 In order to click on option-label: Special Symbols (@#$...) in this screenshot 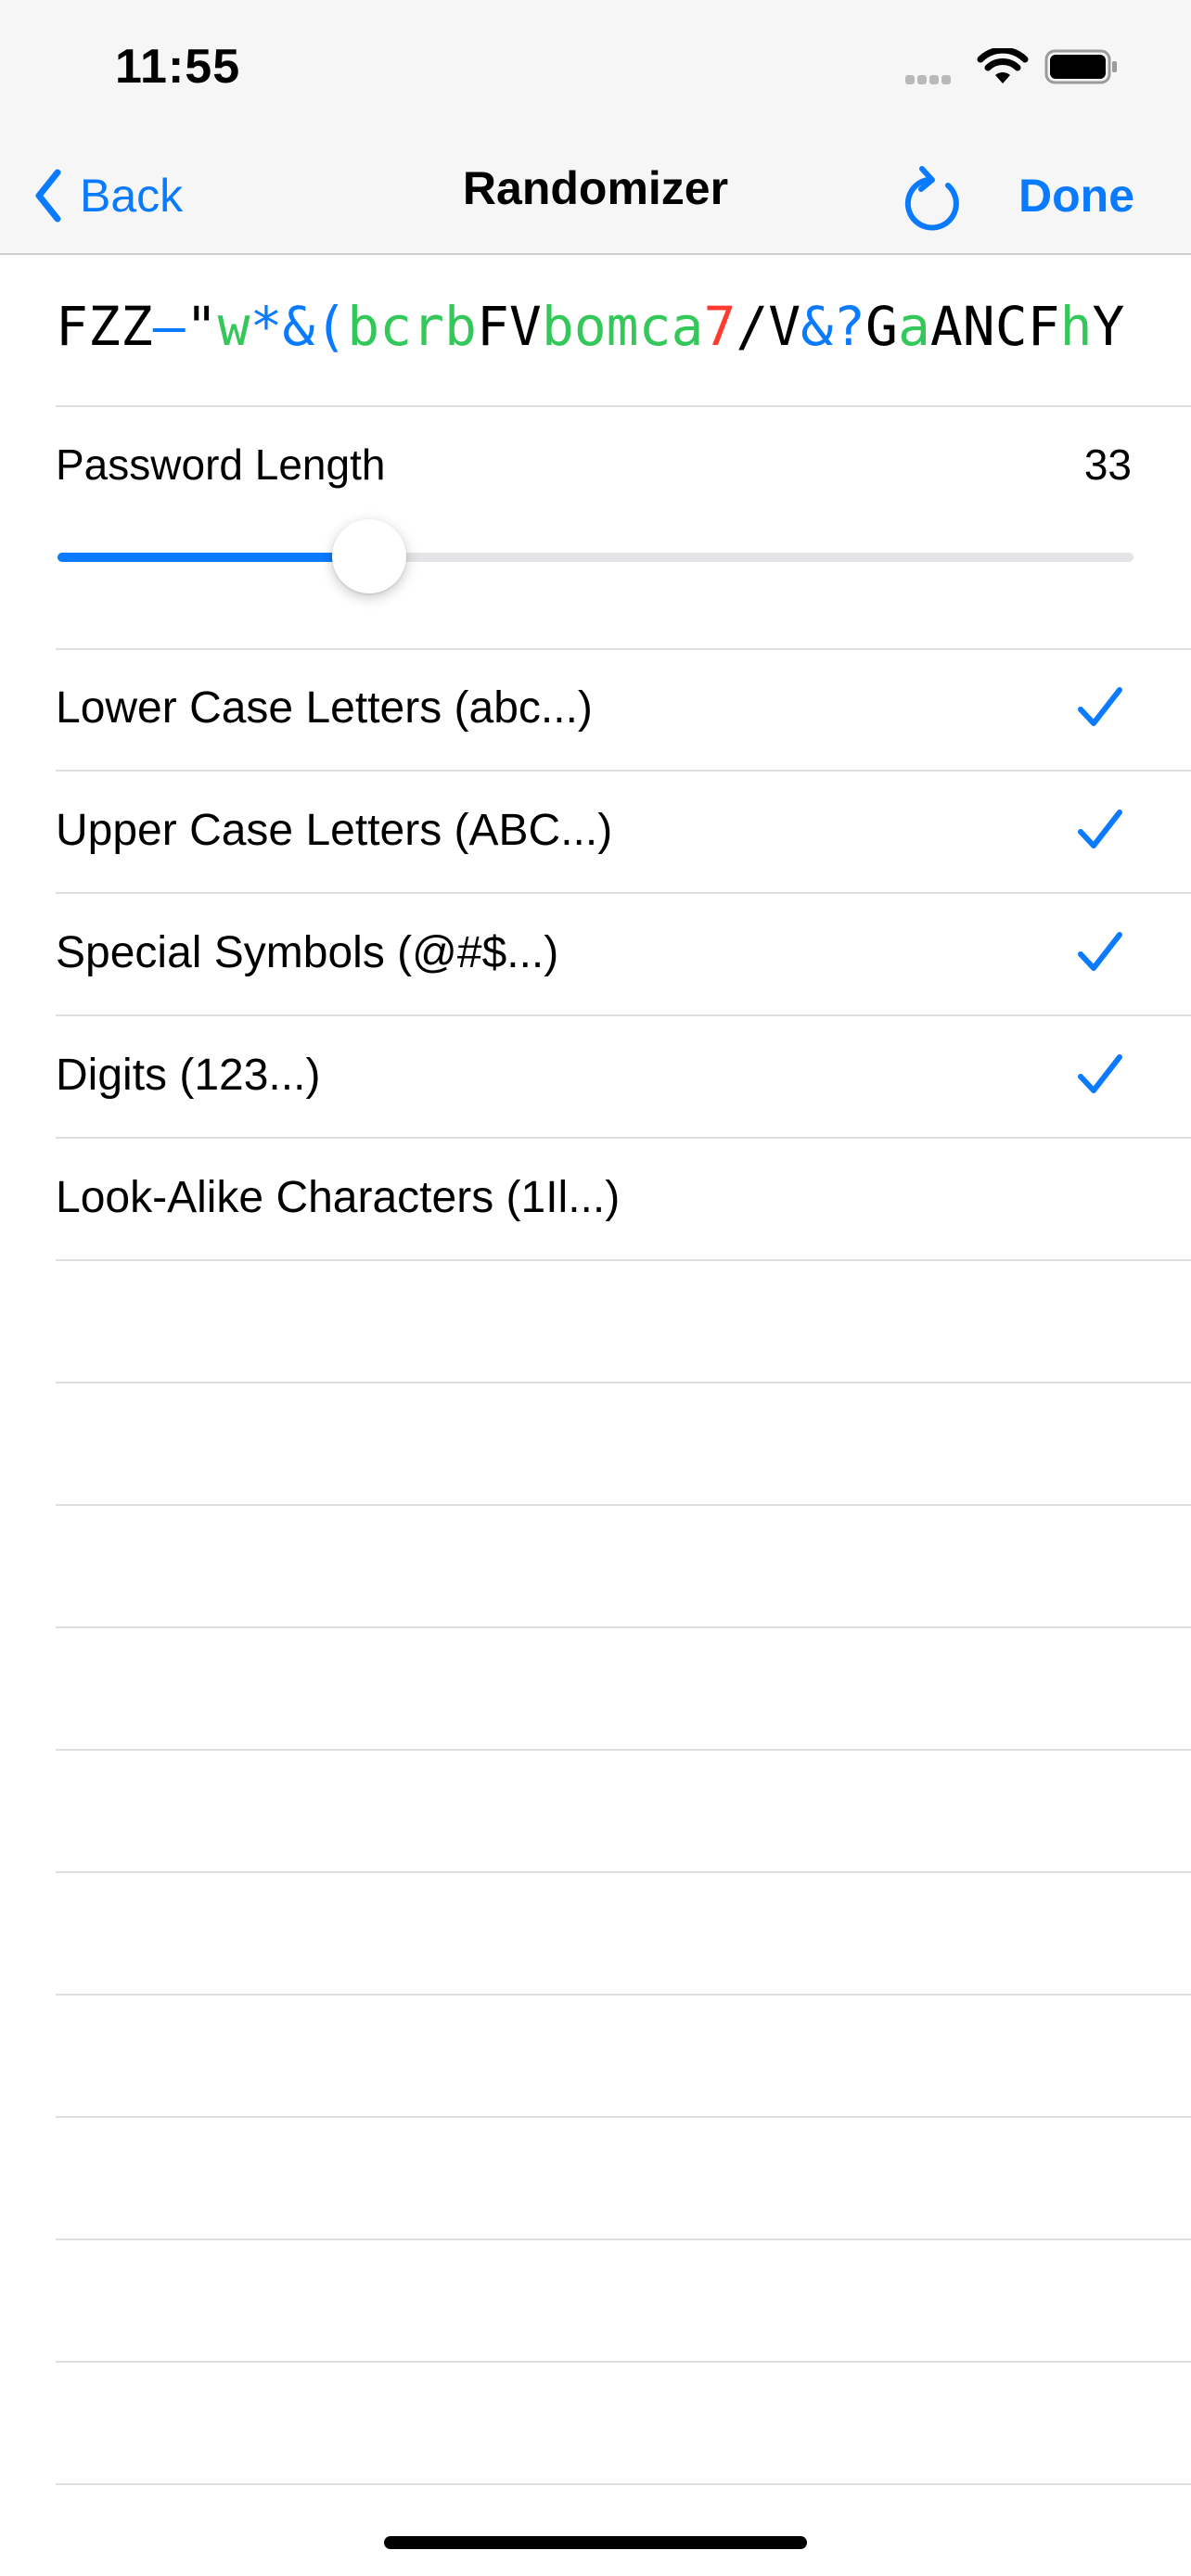, I will do `click(308, 952)`.